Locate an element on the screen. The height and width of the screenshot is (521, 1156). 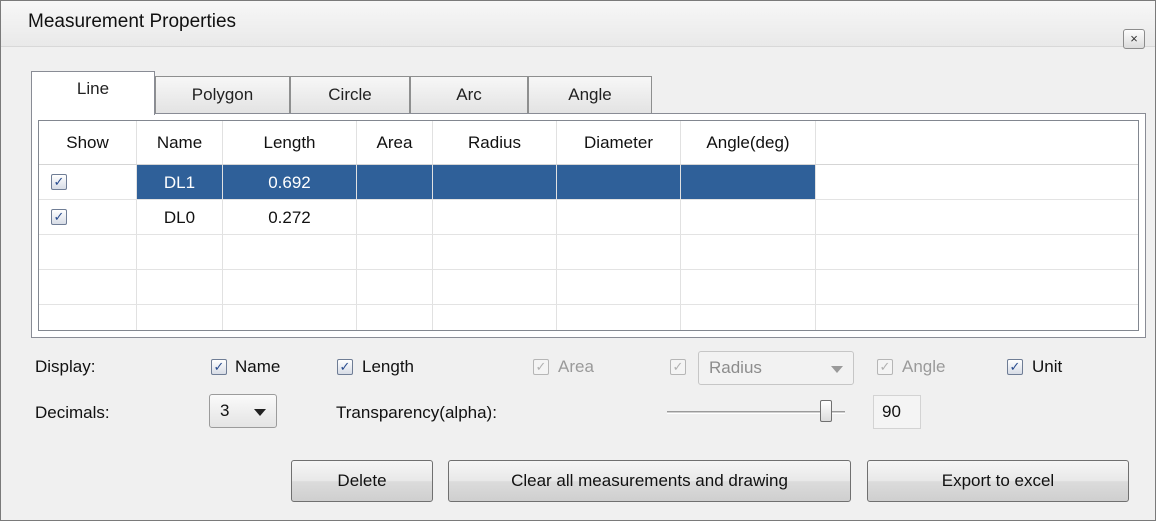
clear-all-button: Clear all measurements and drawing is located at coordinates (649, 481).